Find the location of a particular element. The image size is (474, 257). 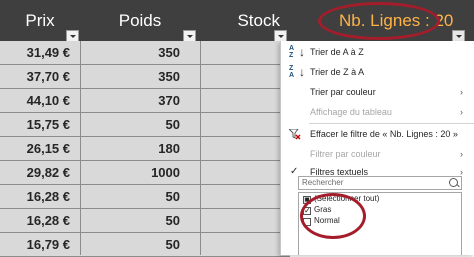

menu-item-filter-by-color: Filtrer par couleur › is located at coordinates (377, 154).